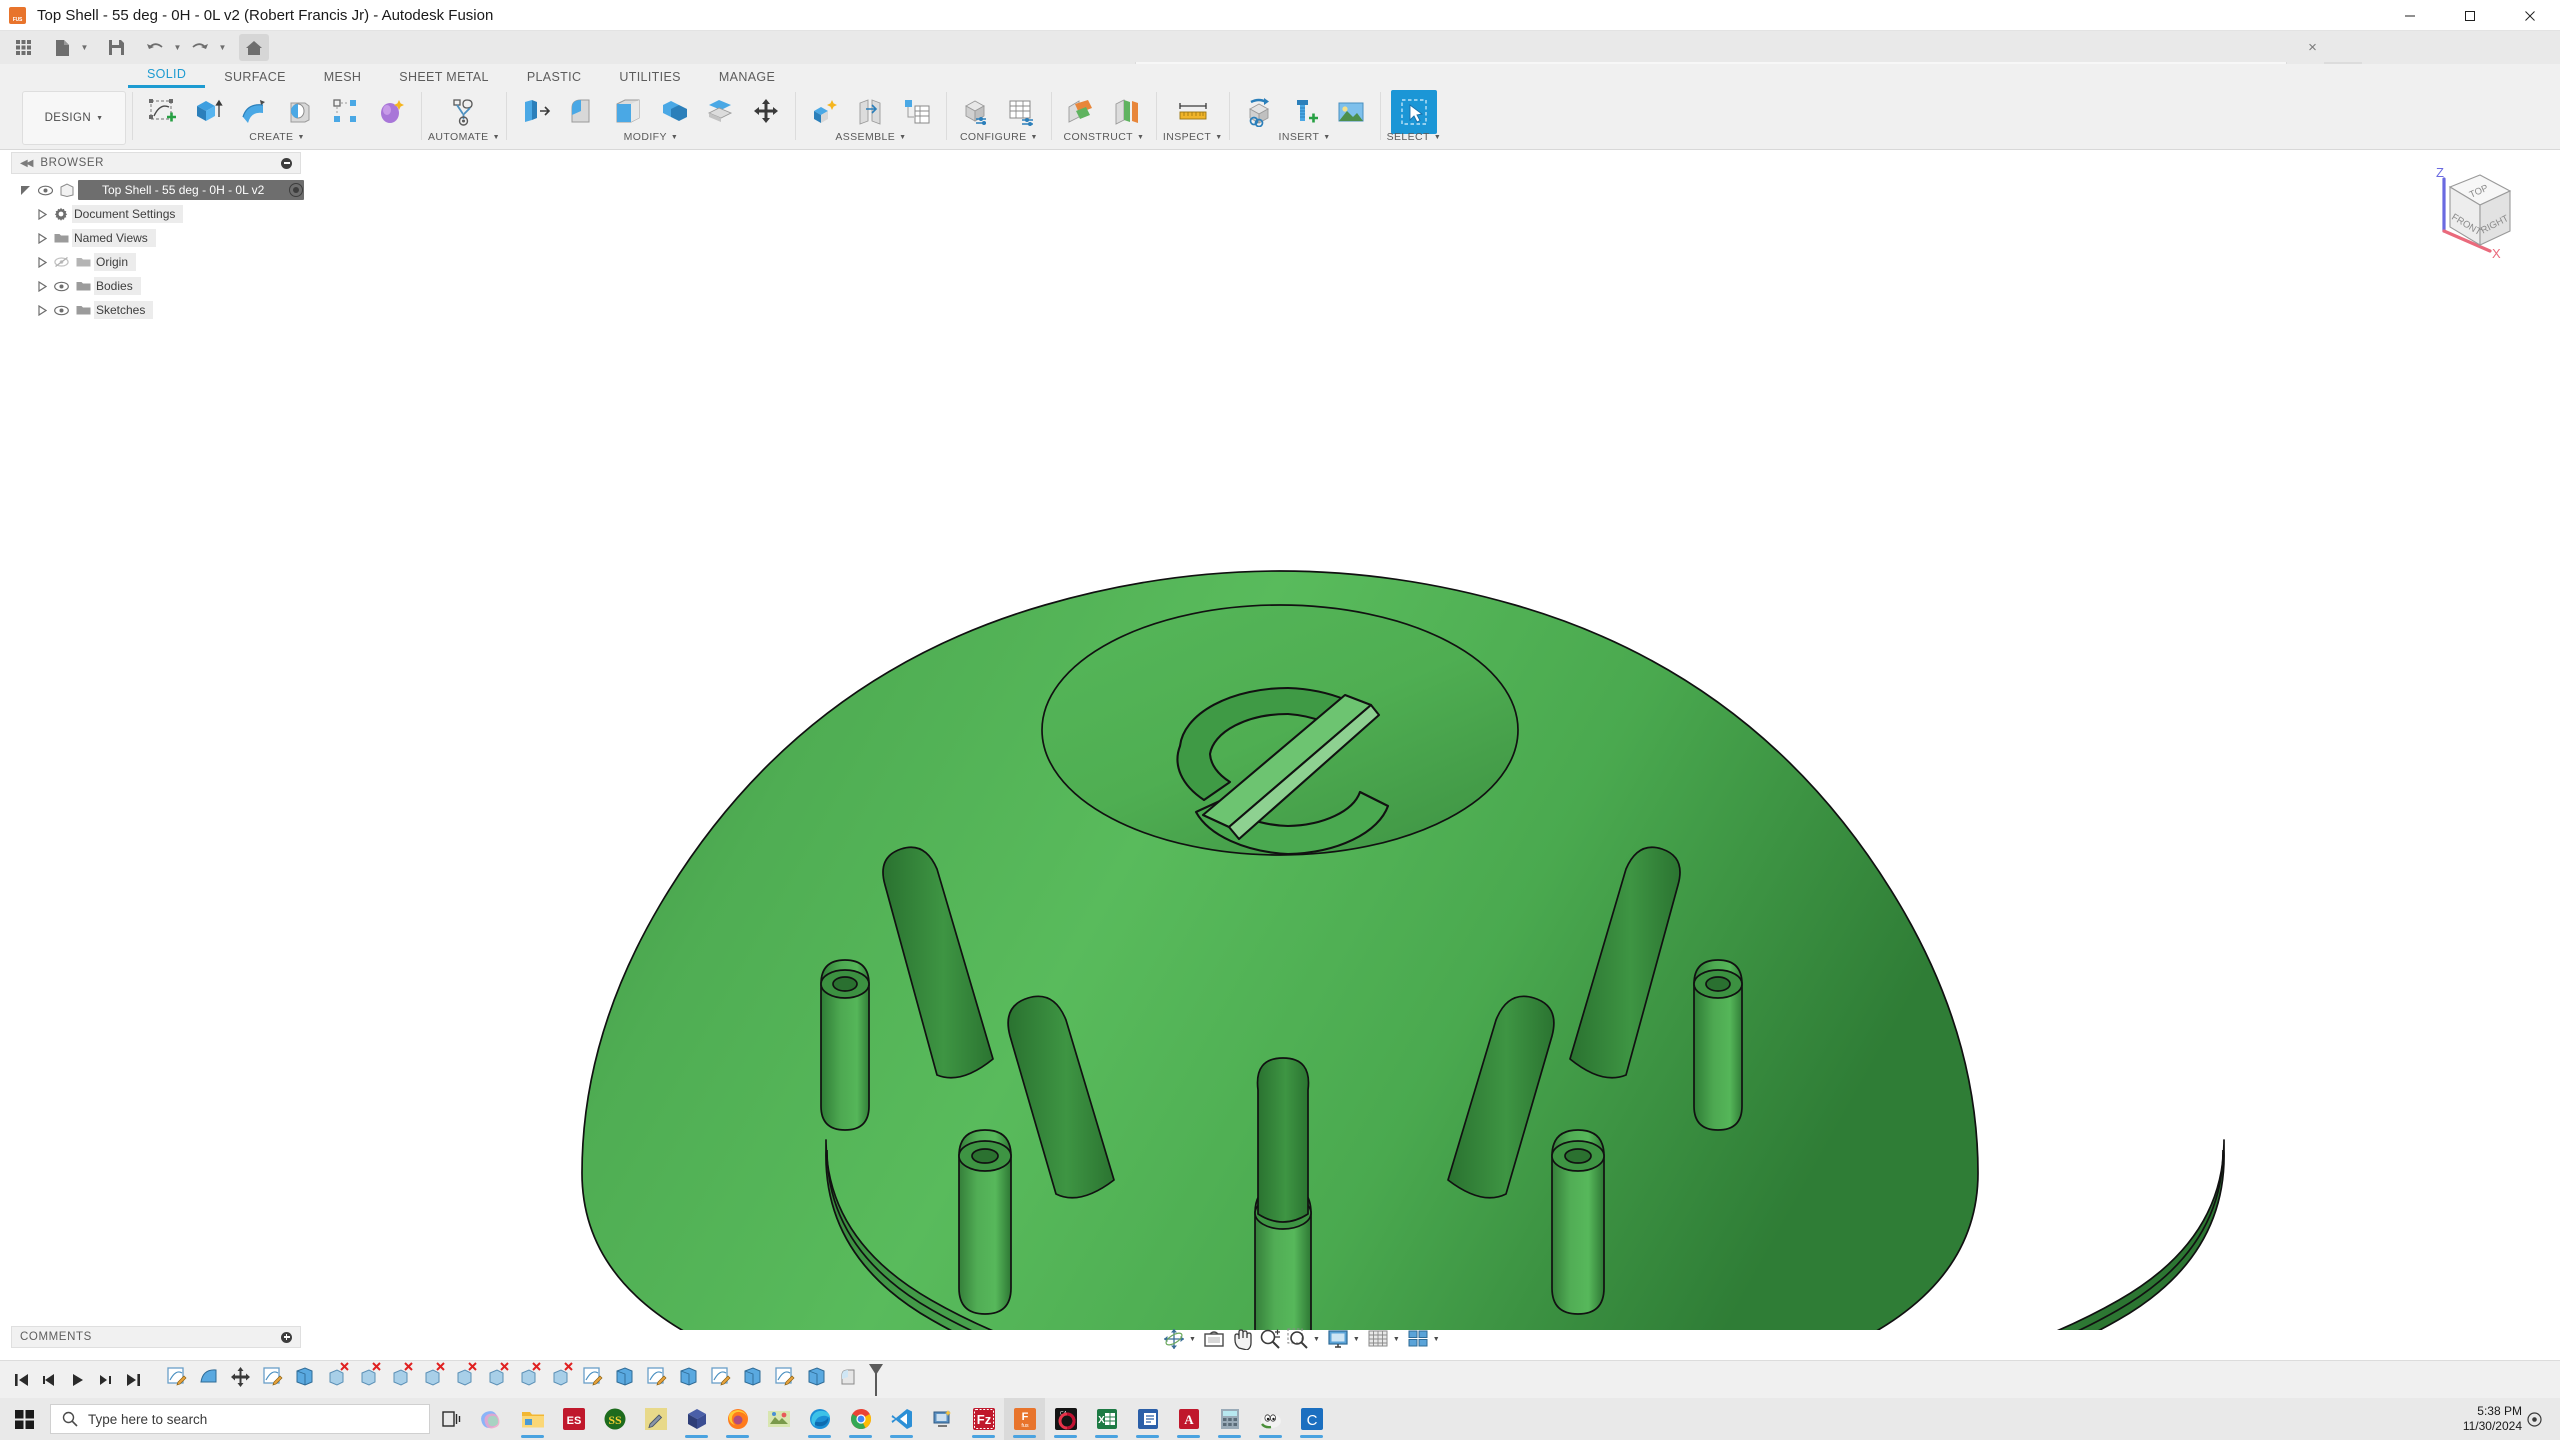 This screenshot has height=1440, width=2560. Describe the element at coordinates (2475, 212) in the screenshot. I see `view-cube: Z X TOP FRONT RIGHT` at that location.